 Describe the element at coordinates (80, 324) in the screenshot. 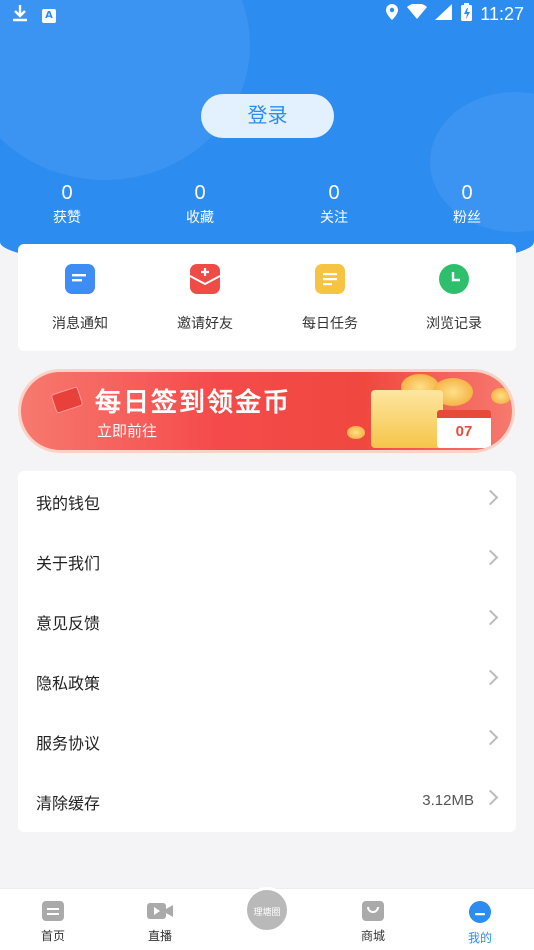

I see `quick-item-label: 消息通知` at that location.